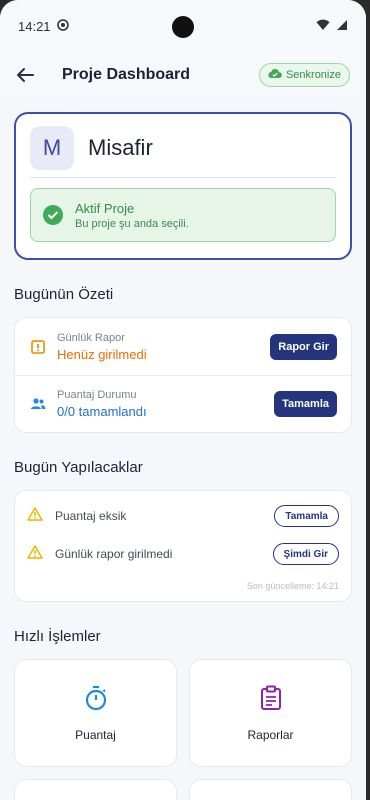  Describe the element at coordinates (292, 586) in the screenshot. I see `last-updated: Son güncelleme: 14:21` at that location.